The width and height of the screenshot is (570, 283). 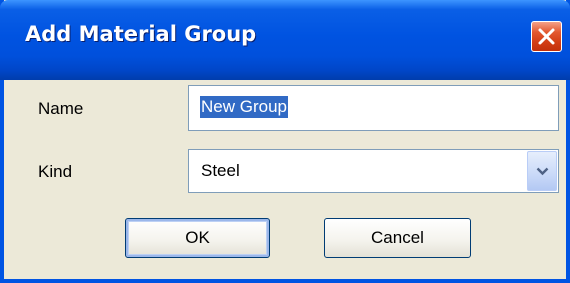 I want to click on name-field: New Group, so click(x=373, y=108).